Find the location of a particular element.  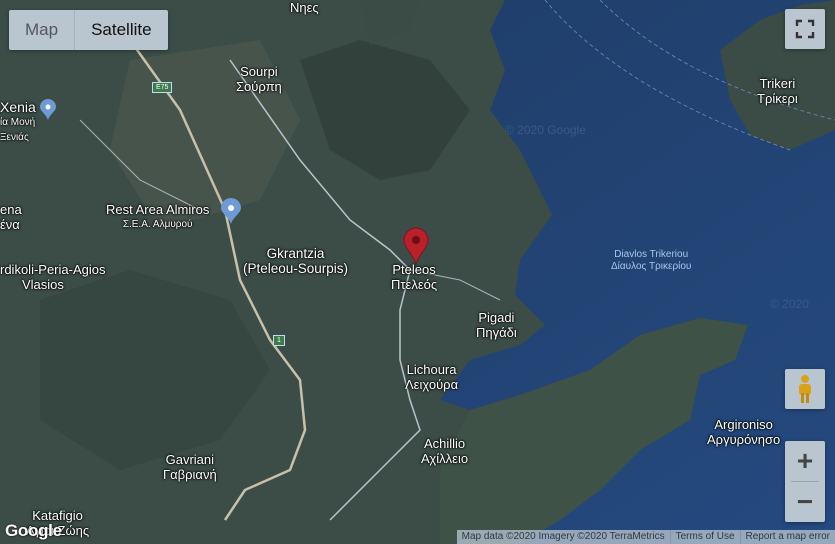

sea-label-diavlos: Diavlos Trikeriou Δίαυλος Τρικερίου is located at coordinates (651, 260).